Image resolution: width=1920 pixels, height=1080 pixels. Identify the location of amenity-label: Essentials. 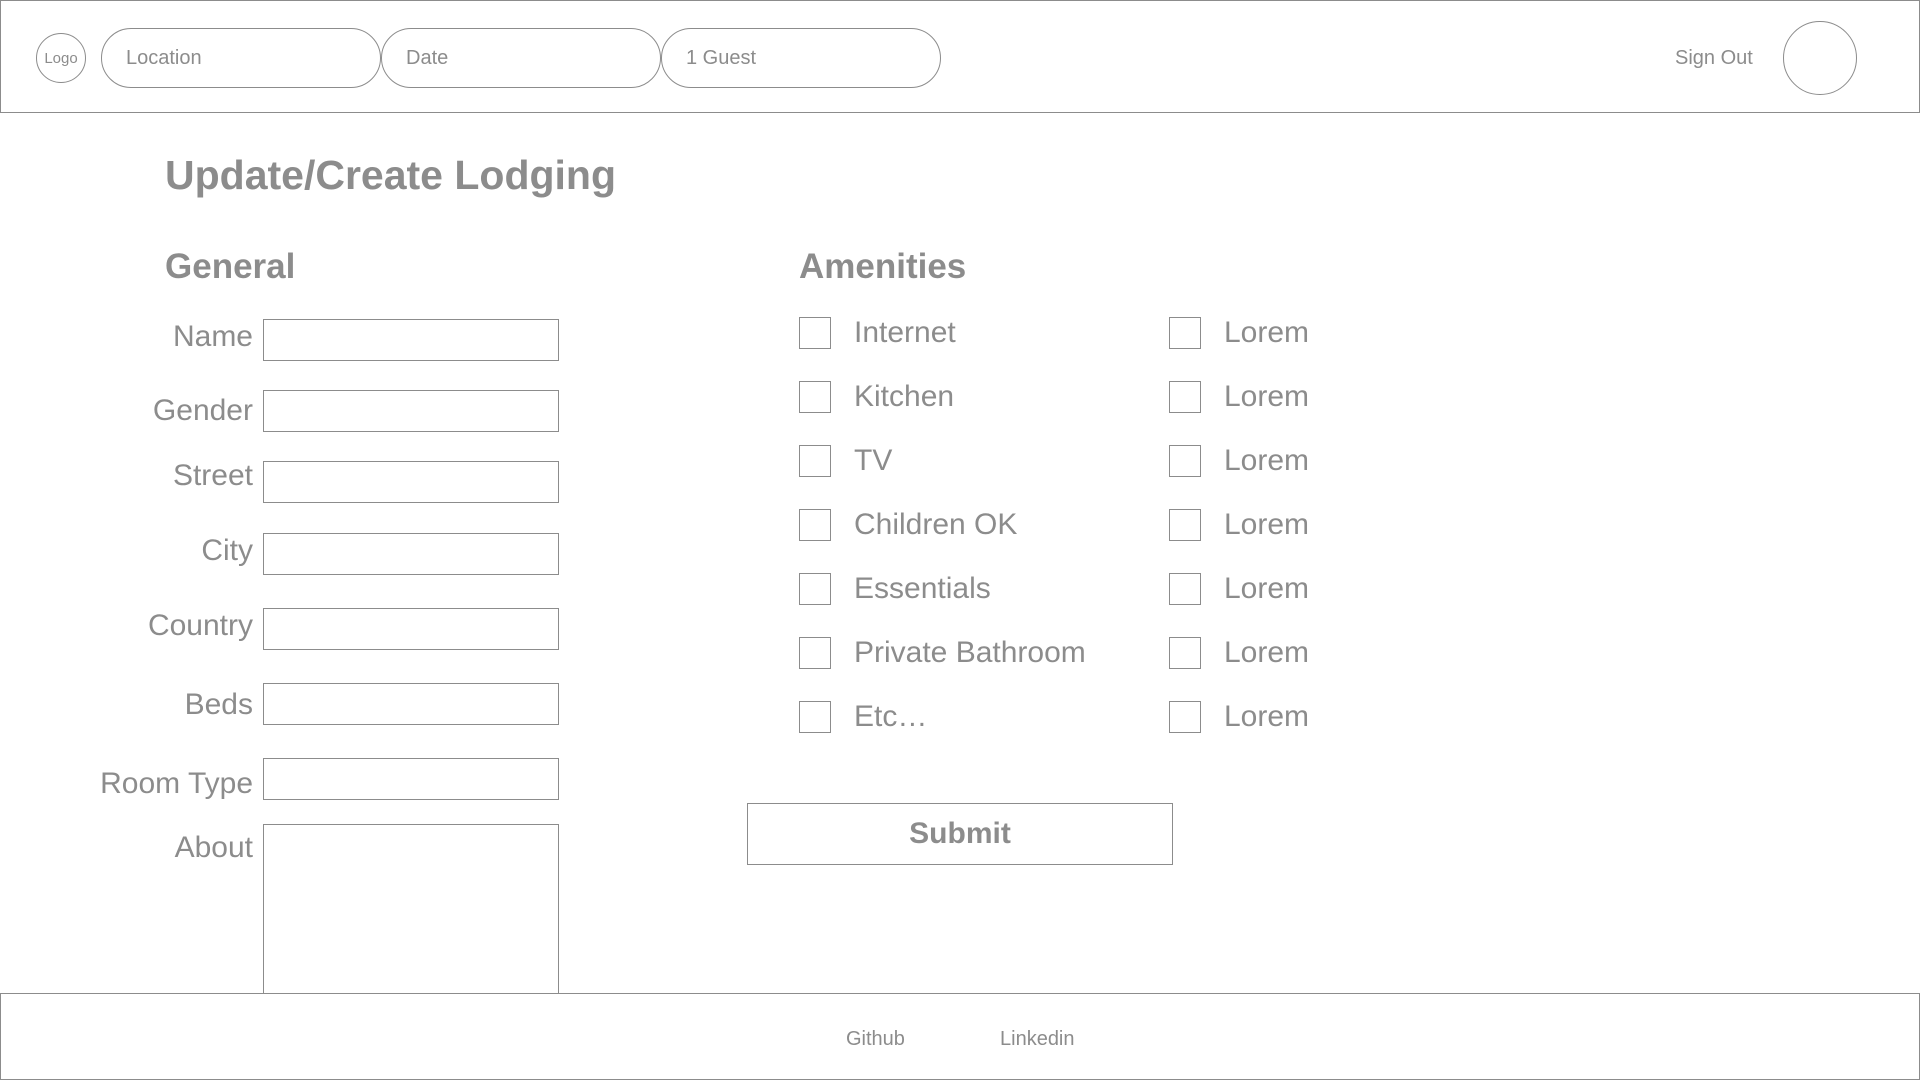
(922, 588).